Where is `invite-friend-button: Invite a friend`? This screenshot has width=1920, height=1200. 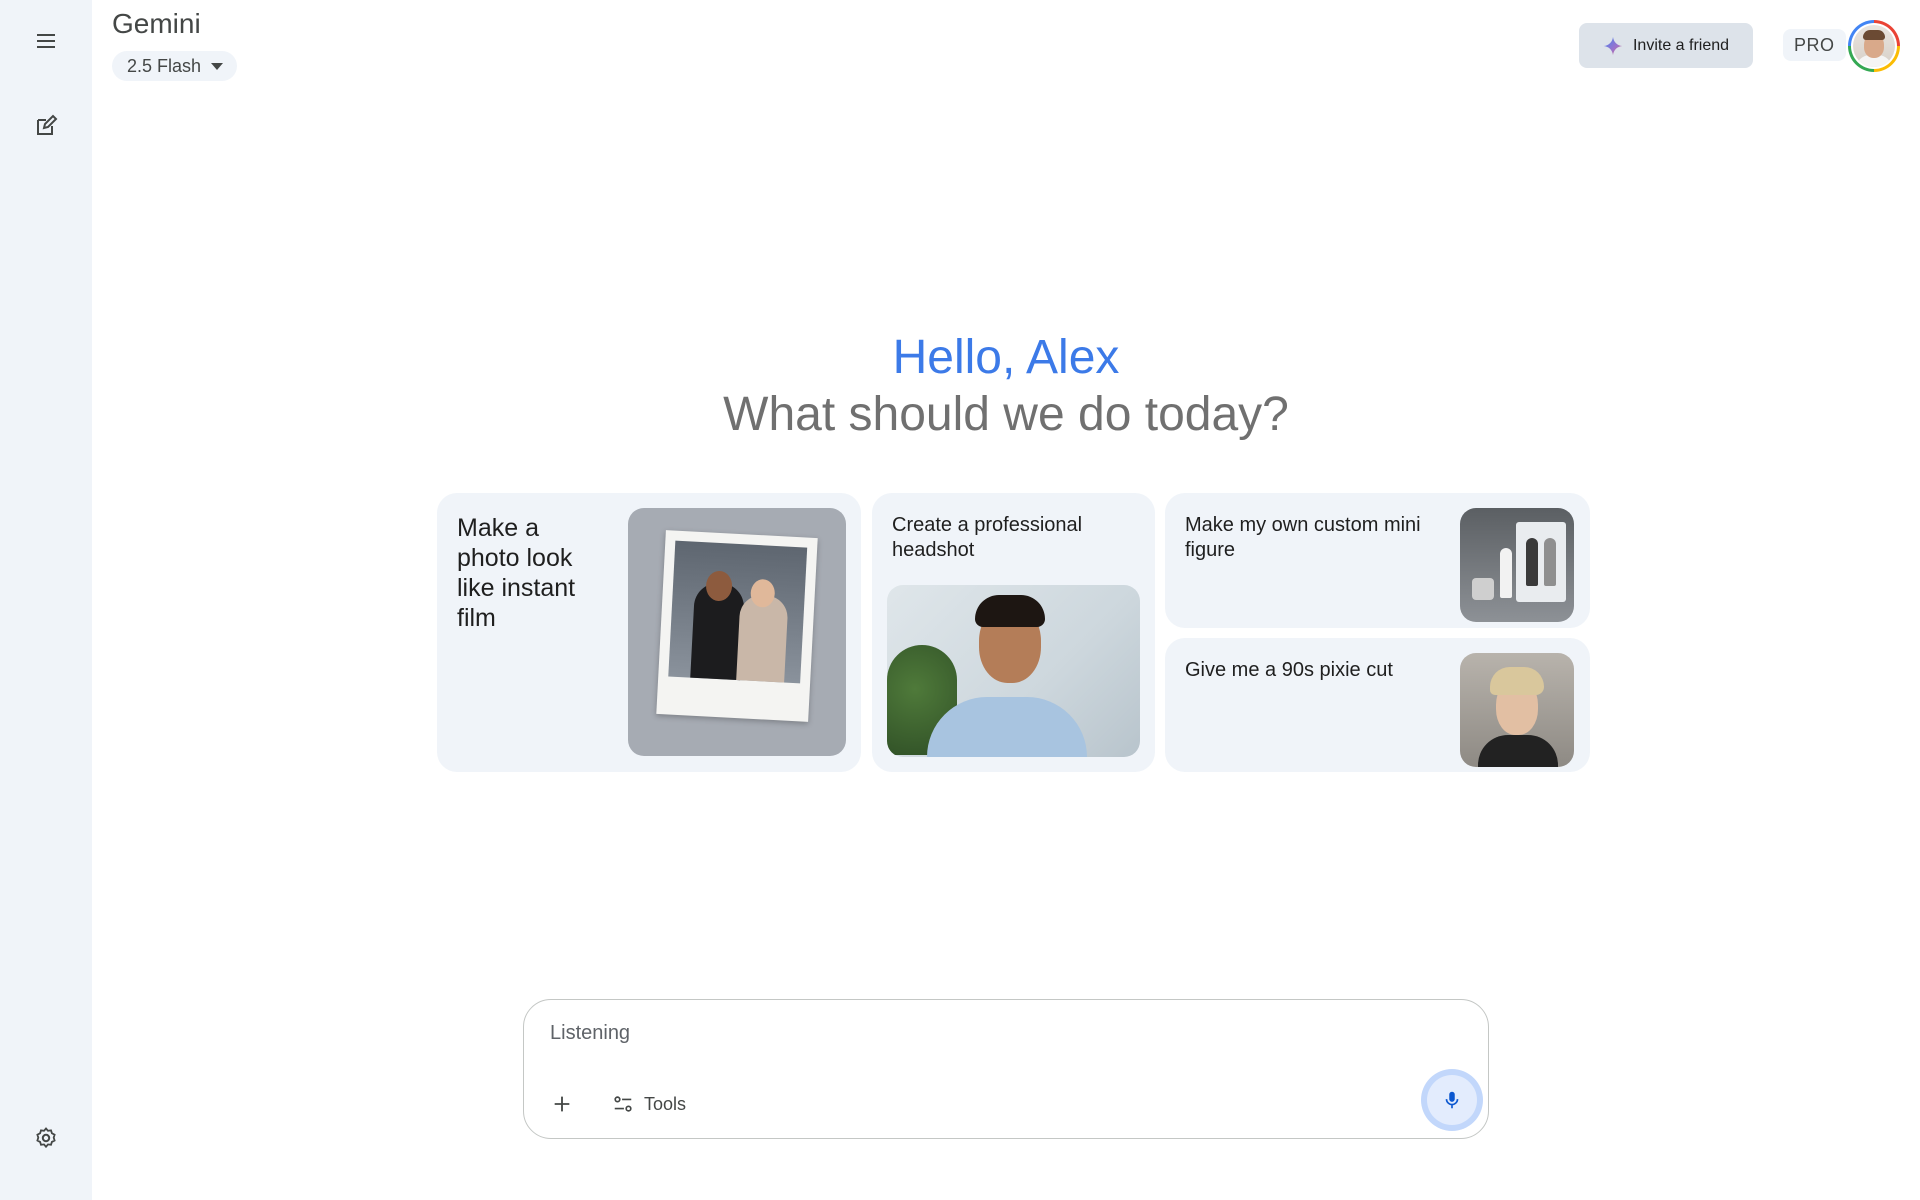
invite-friend-button: Invite a friend is located at coordinates (1666, 45).